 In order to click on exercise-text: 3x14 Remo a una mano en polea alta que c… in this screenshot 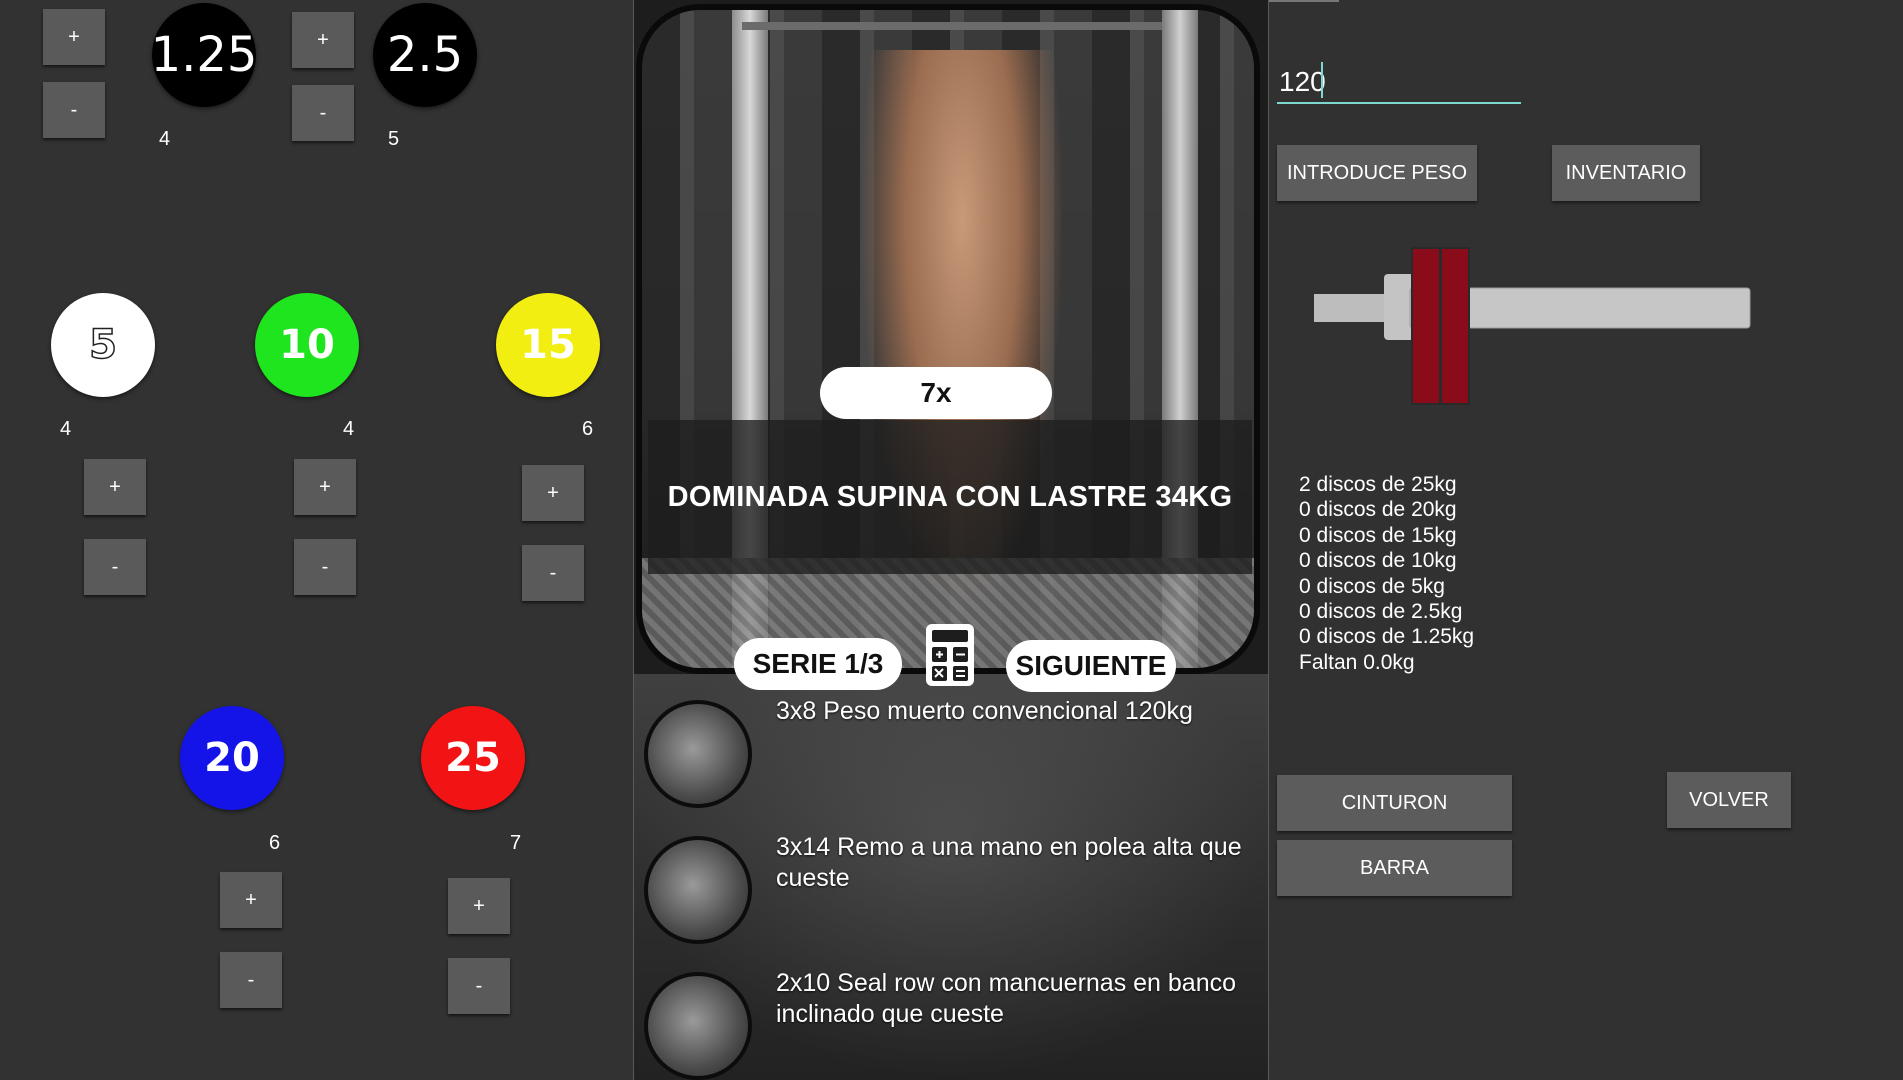, I will do `click(1009, 862)`.